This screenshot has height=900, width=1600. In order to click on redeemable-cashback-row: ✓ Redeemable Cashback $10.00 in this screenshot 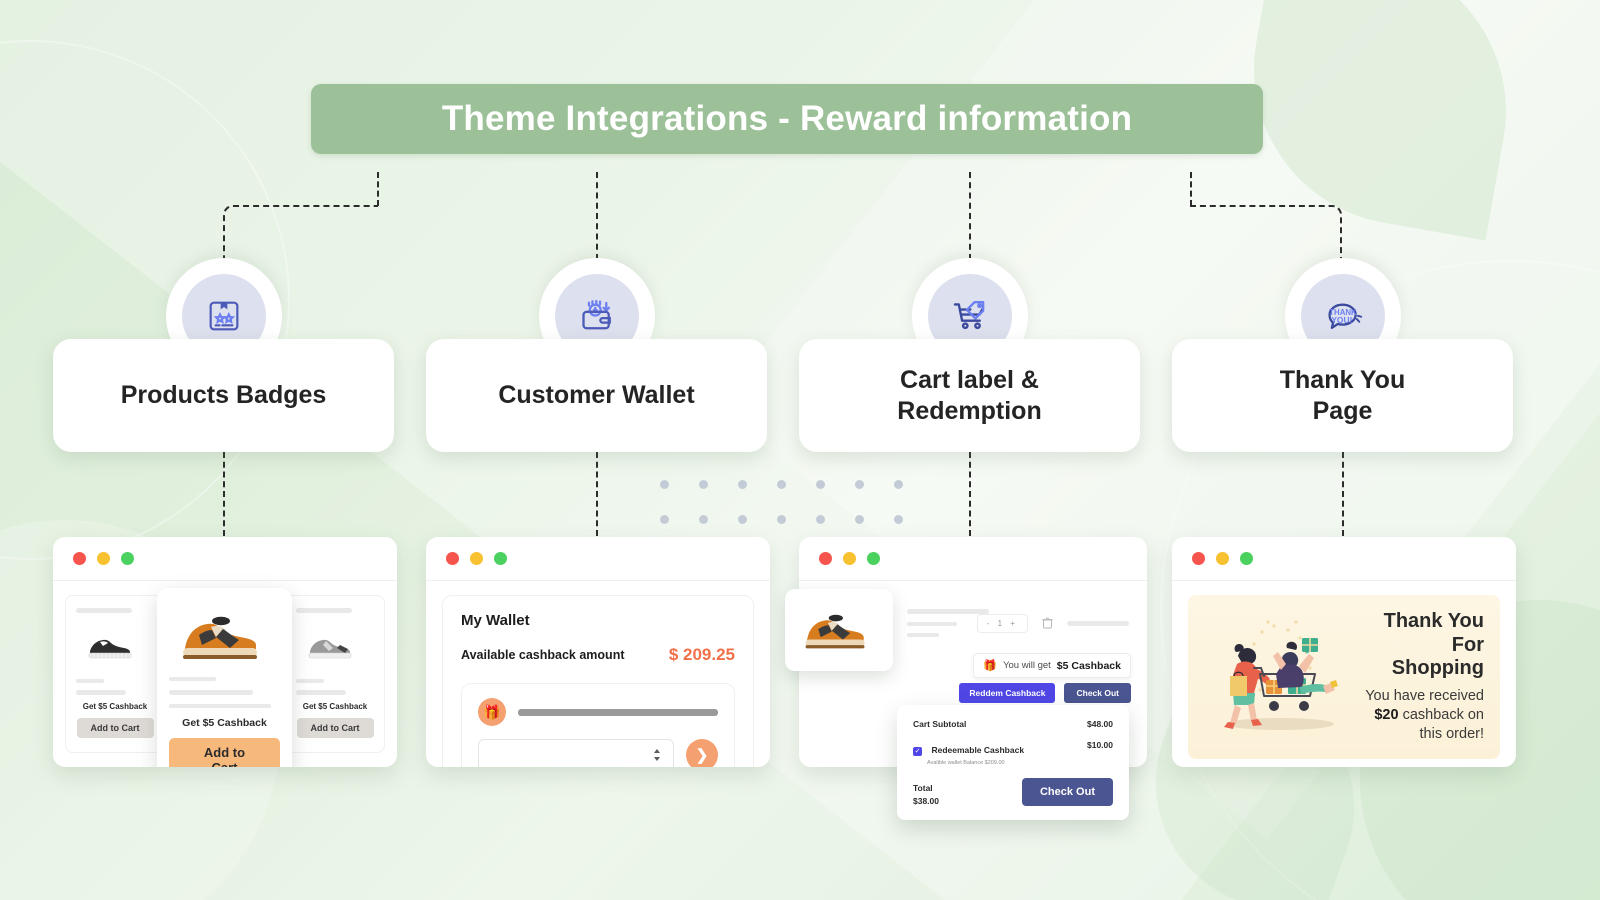, I will do `click(1013, 749)`.